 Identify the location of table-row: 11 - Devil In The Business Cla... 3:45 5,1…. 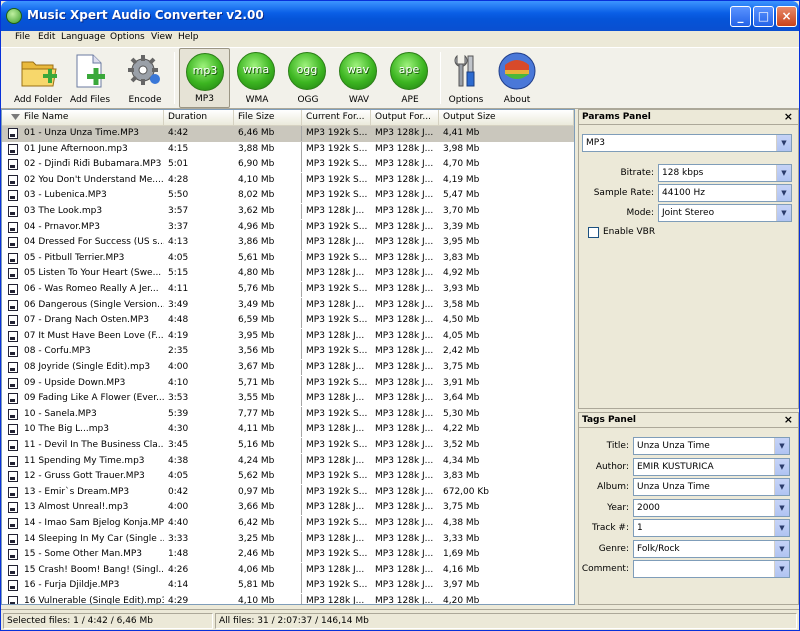
(288, 446).